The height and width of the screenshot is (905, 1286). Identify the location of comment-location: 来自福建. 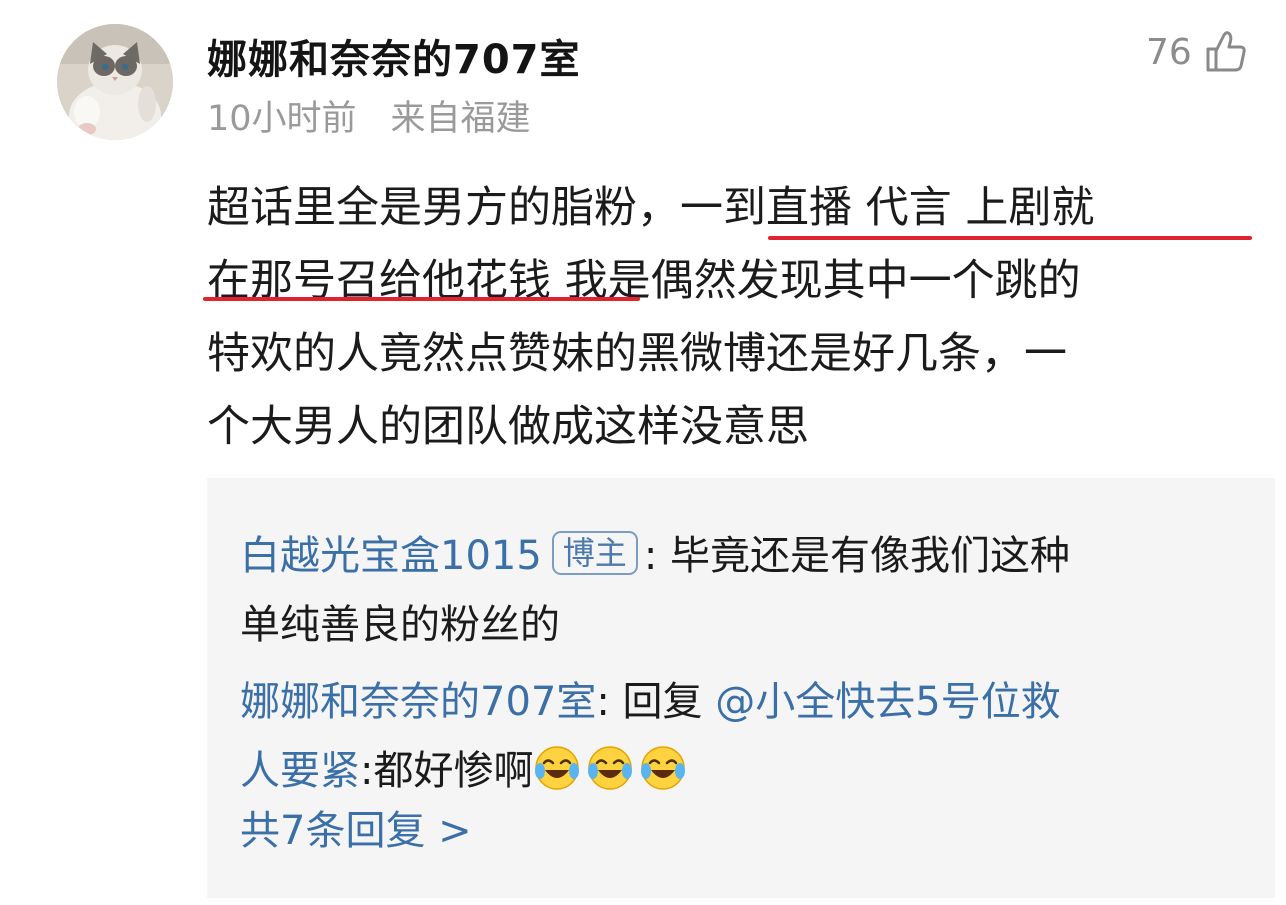
(460, 119).